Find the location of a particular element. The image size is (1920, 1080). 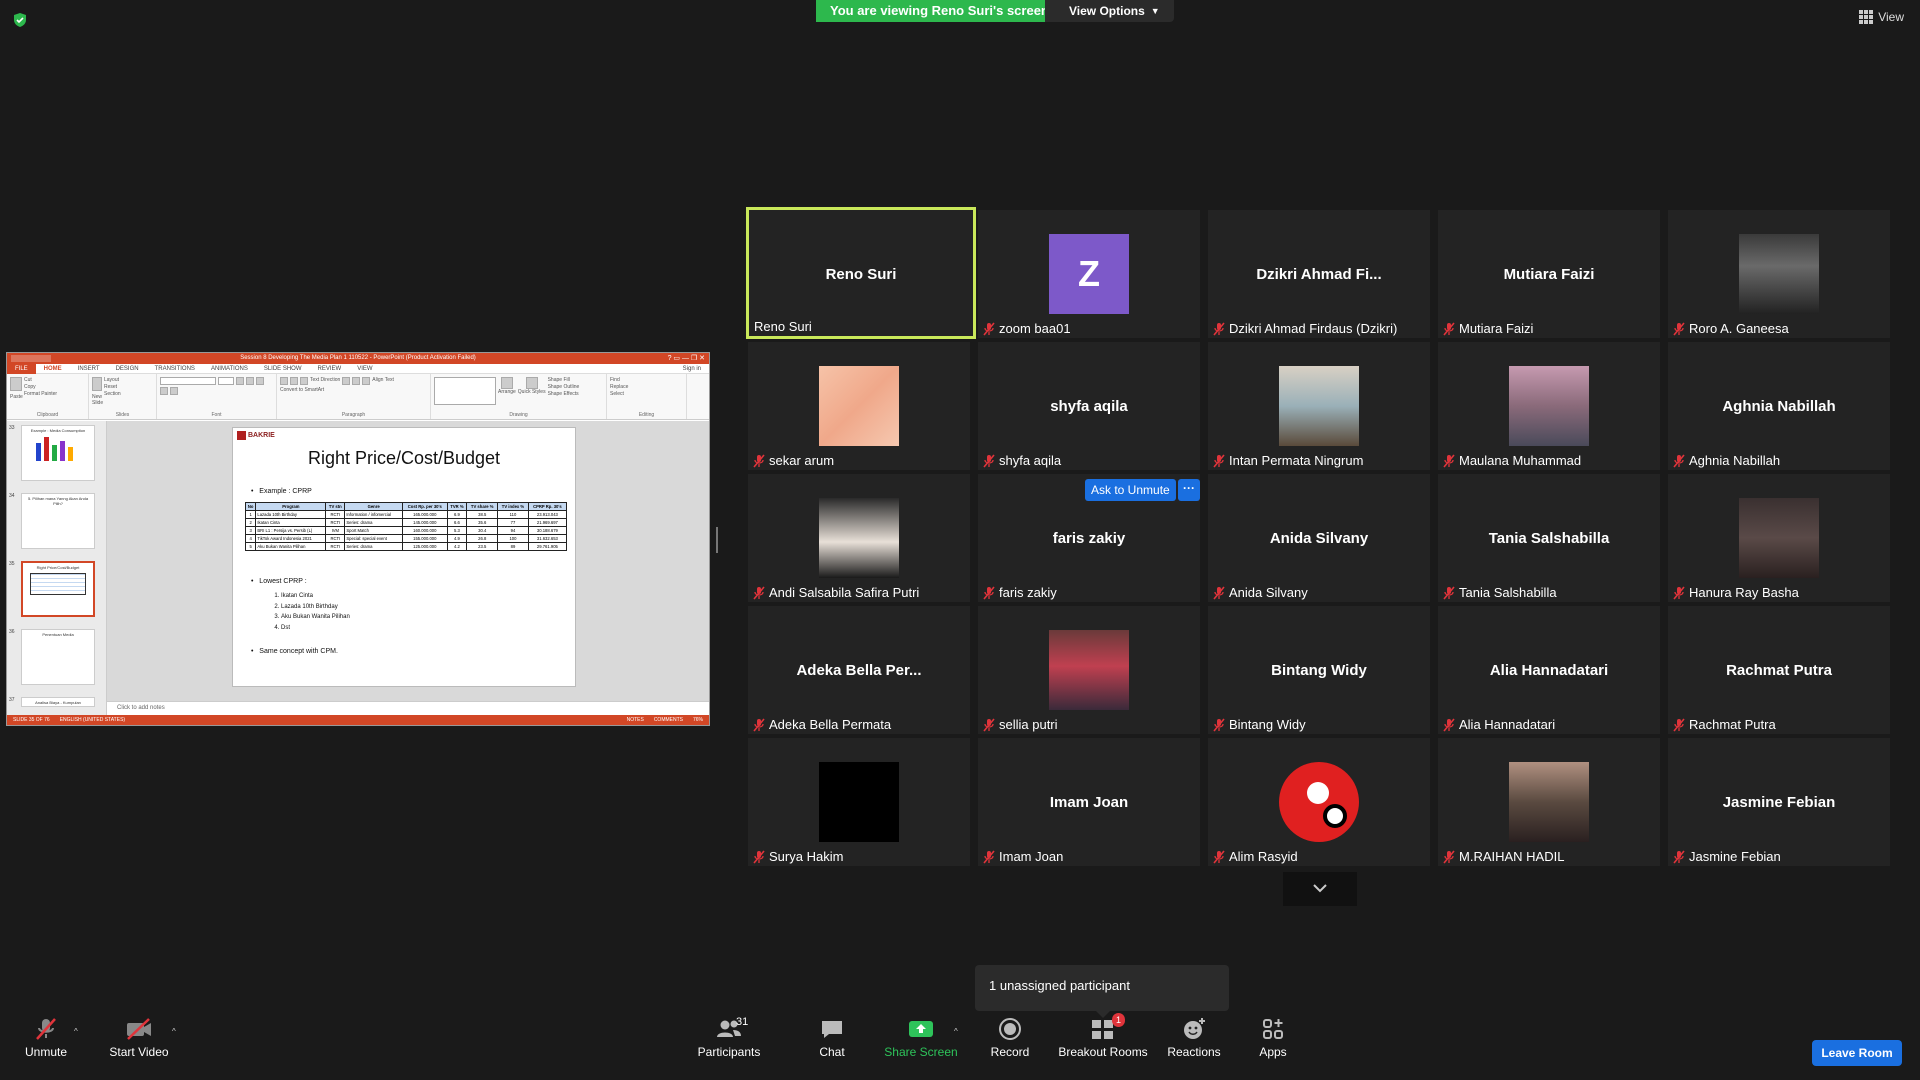

tab-slide-show: SLIDE SHOW is located at coordinates (283, 369).